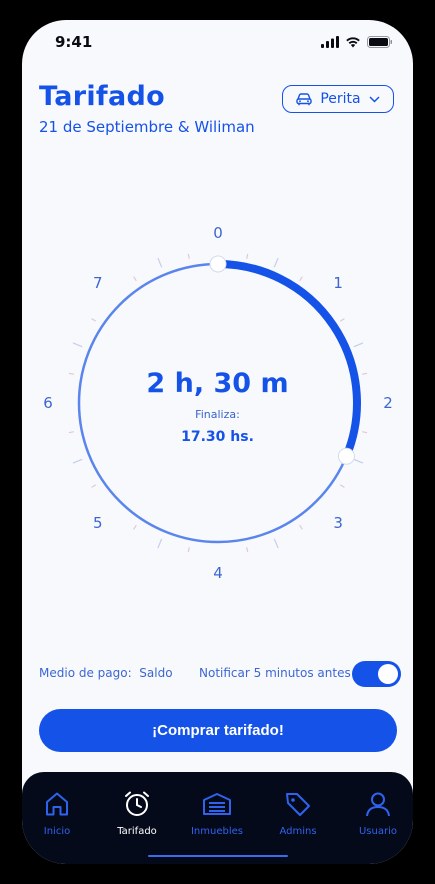 This screenshot has height=884, width=435. What do you see at coordinates (98, 283) in the screenshot?
I see `hour-label: 7` at bounding box center [98, 283].